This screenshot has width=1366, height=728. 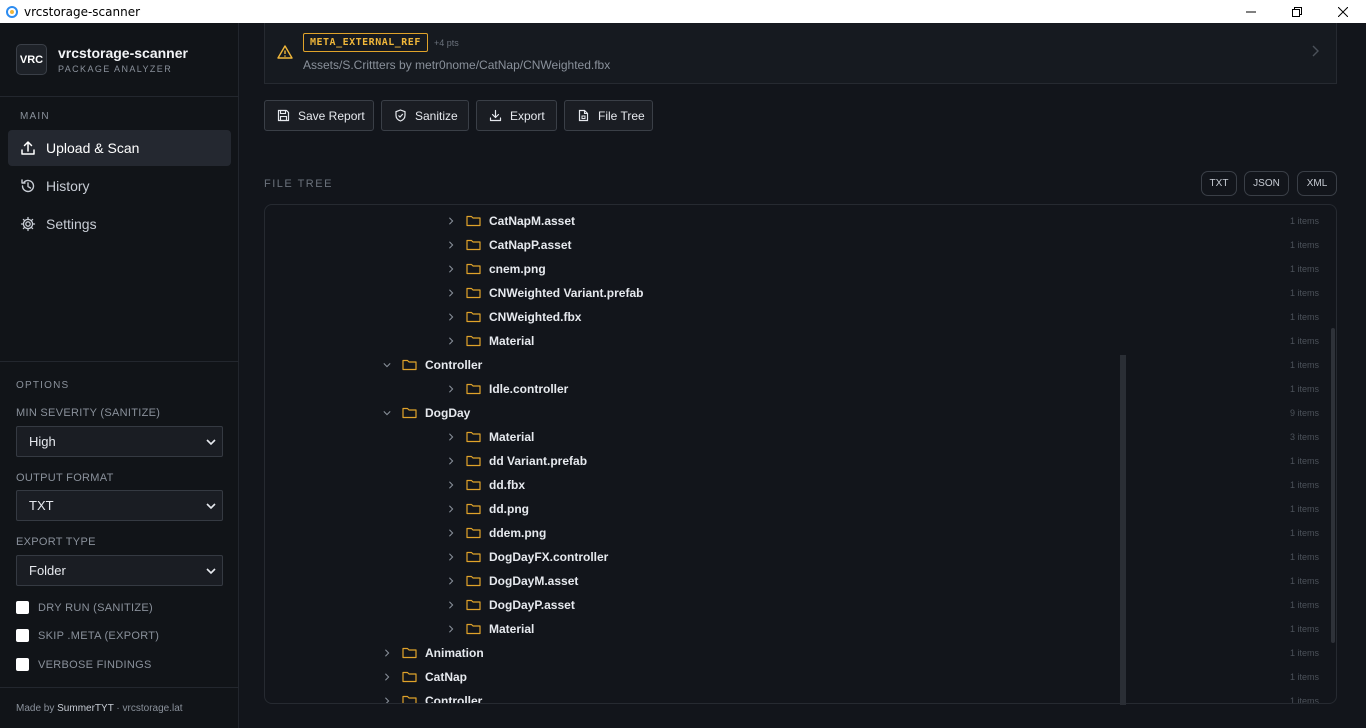 What do you see at coordinates (99, 635) in the screenshot?
I see `skip-meta-label: SKIP .META (EXPORT)` at bounding box center [99, 635].